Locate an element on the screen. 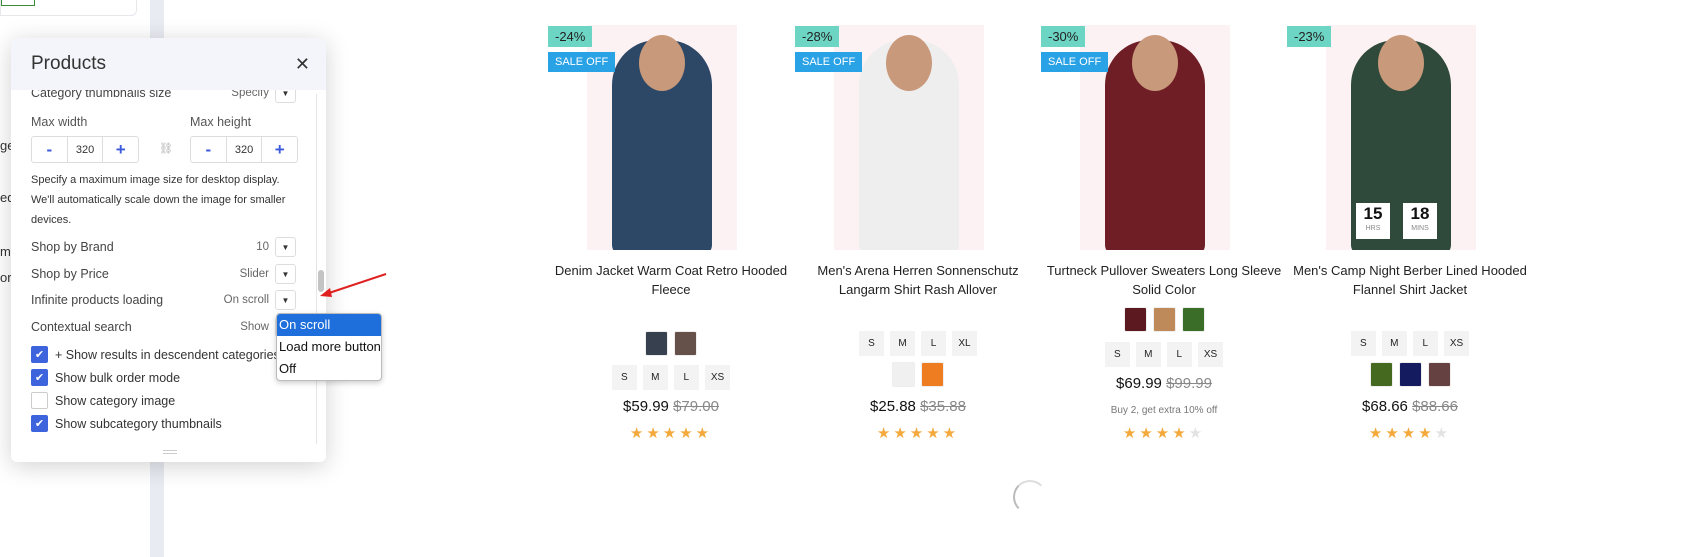 The height and width of the screenshot is (557, 1700). link-icon: ⛓ is located at coordinates (166, 148).